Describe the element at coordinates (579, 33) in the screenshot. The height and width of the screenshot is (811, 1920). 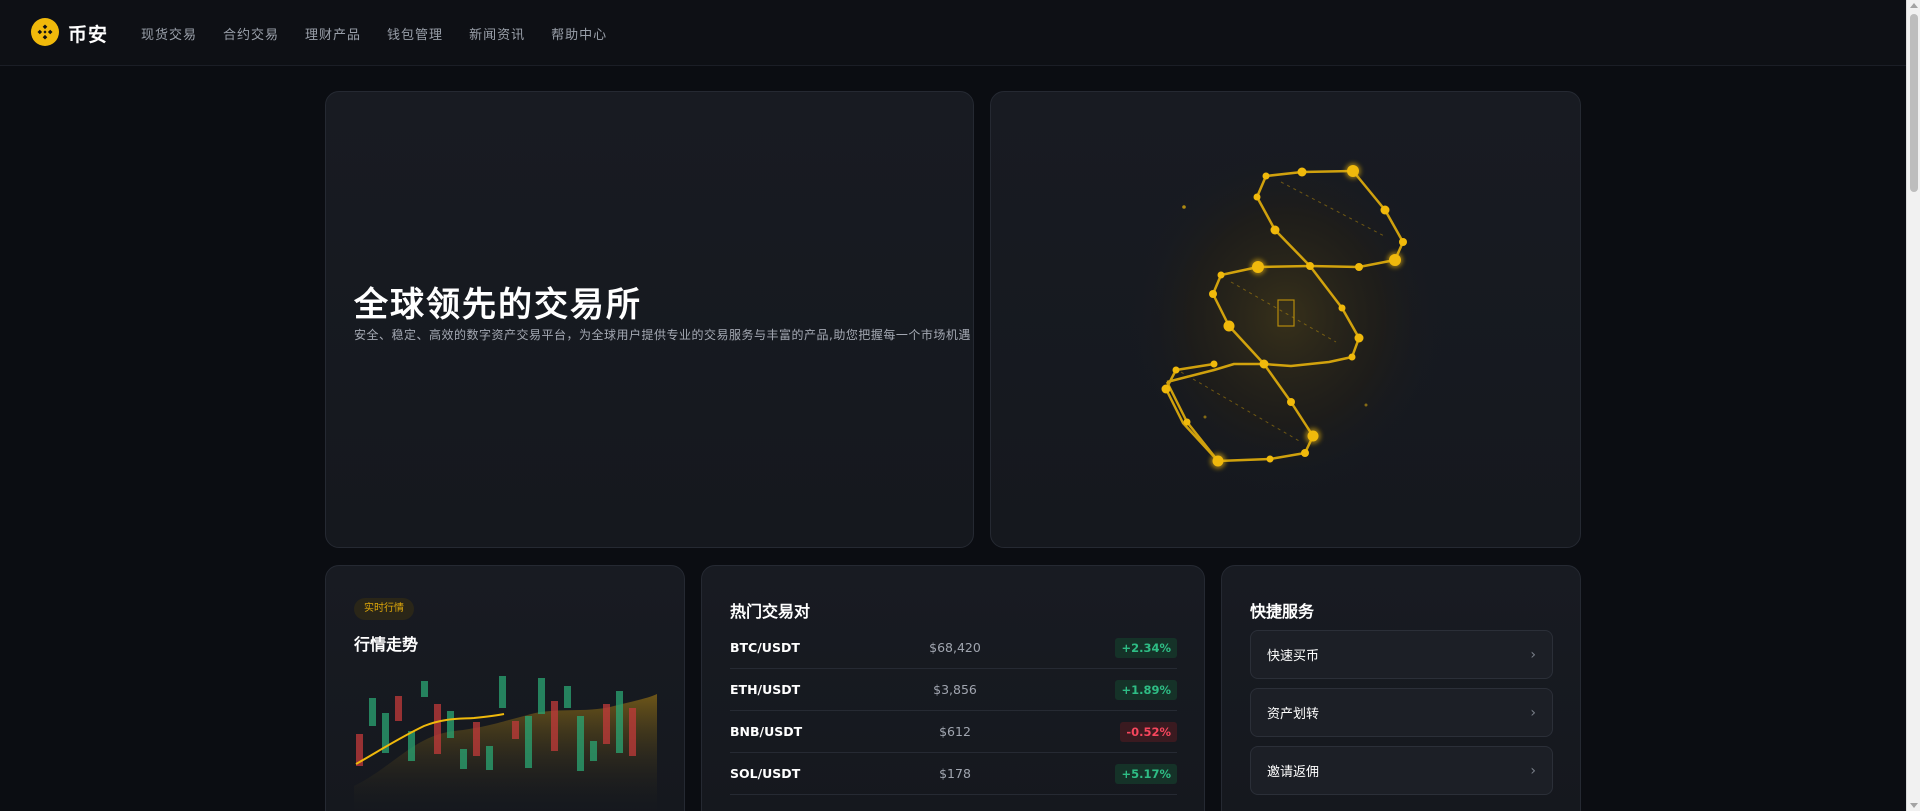
I see `nav-item-help: 帮助中心` at that location.